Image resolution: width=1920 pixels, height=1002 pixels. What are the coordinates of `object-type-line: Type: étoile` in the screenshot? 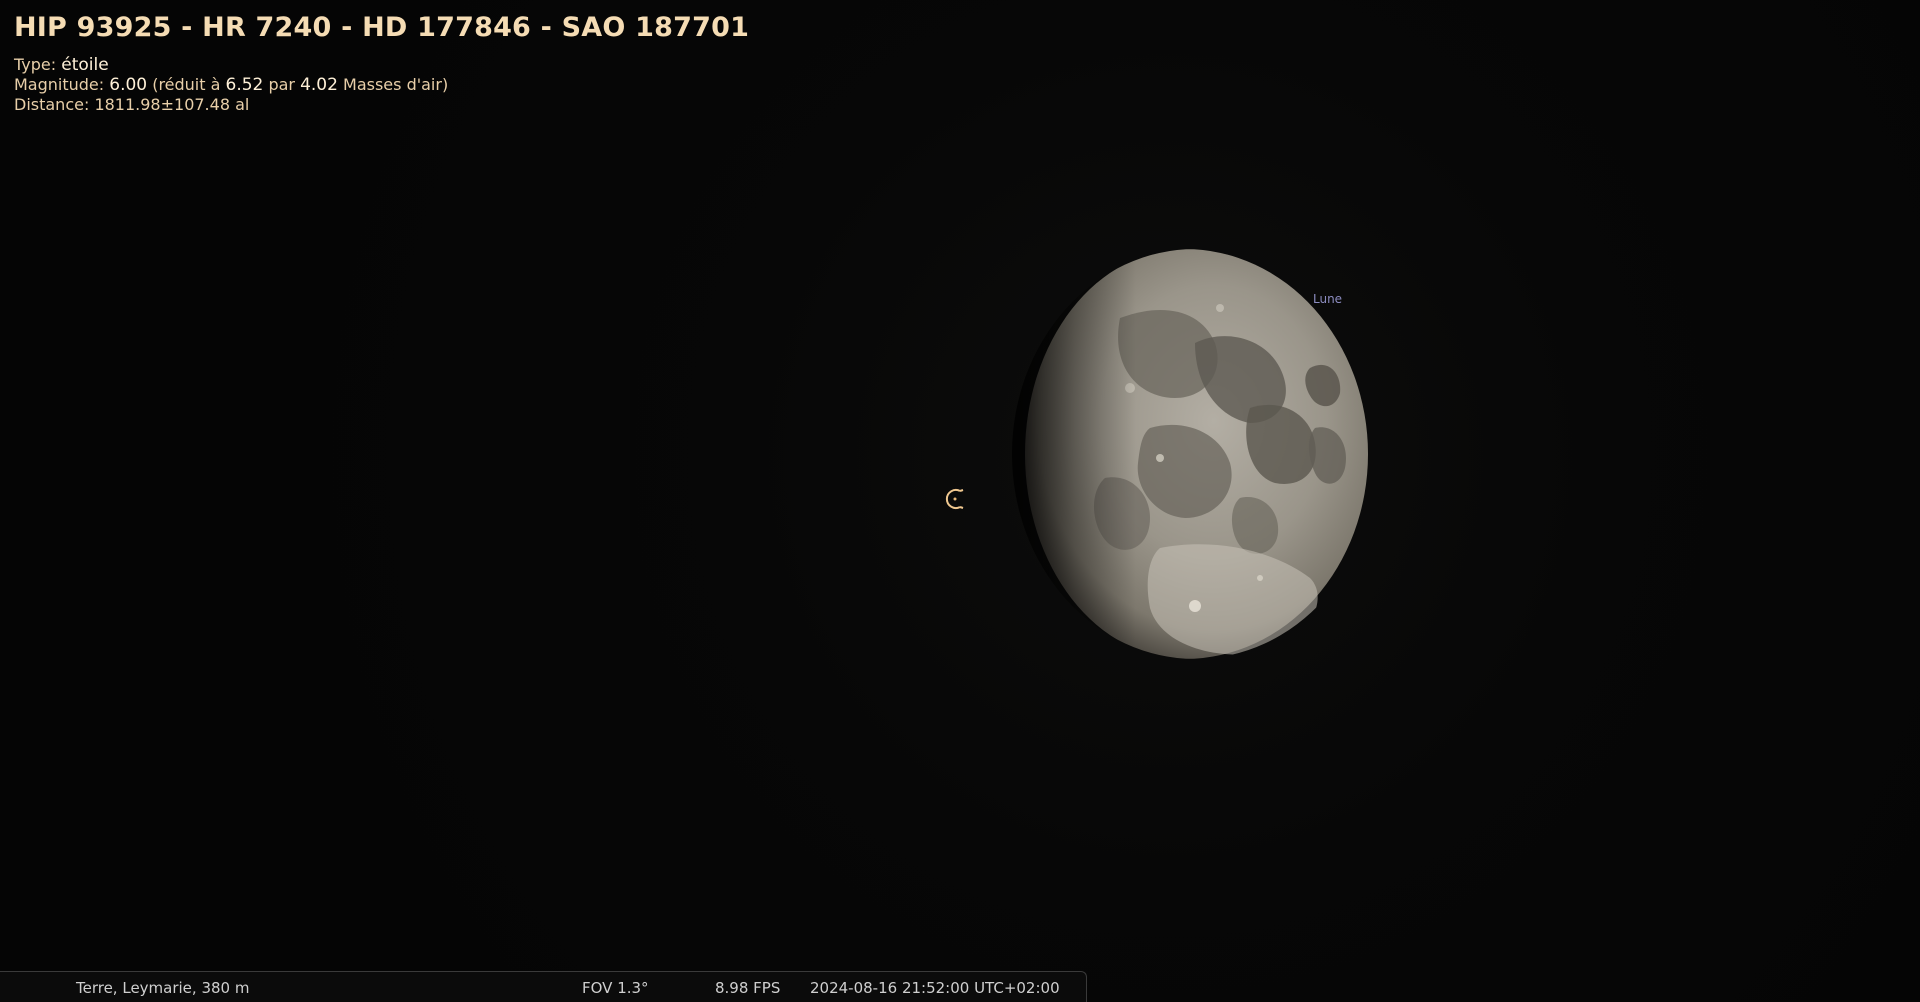 It's located at (381, 65).